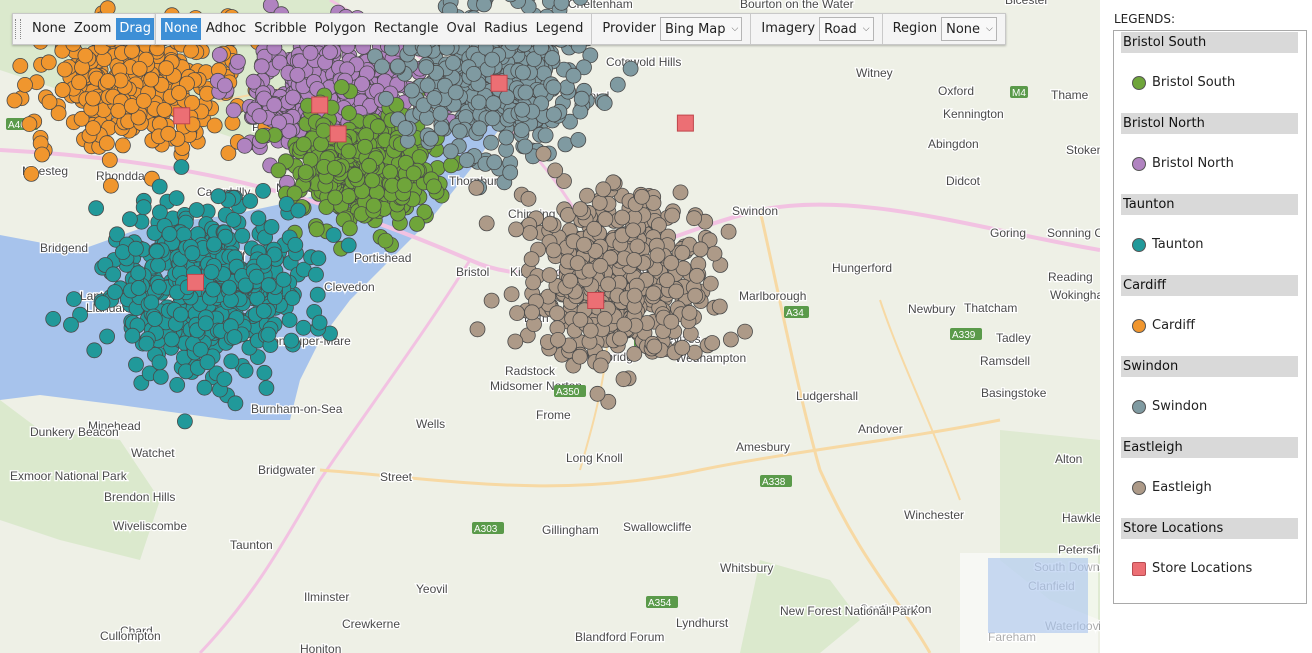 This screenshot has width=1312, height=653. Describe the element at coordinates (462, 29) in the screenshot. I see `draw-button-oval: Oval` at that location.